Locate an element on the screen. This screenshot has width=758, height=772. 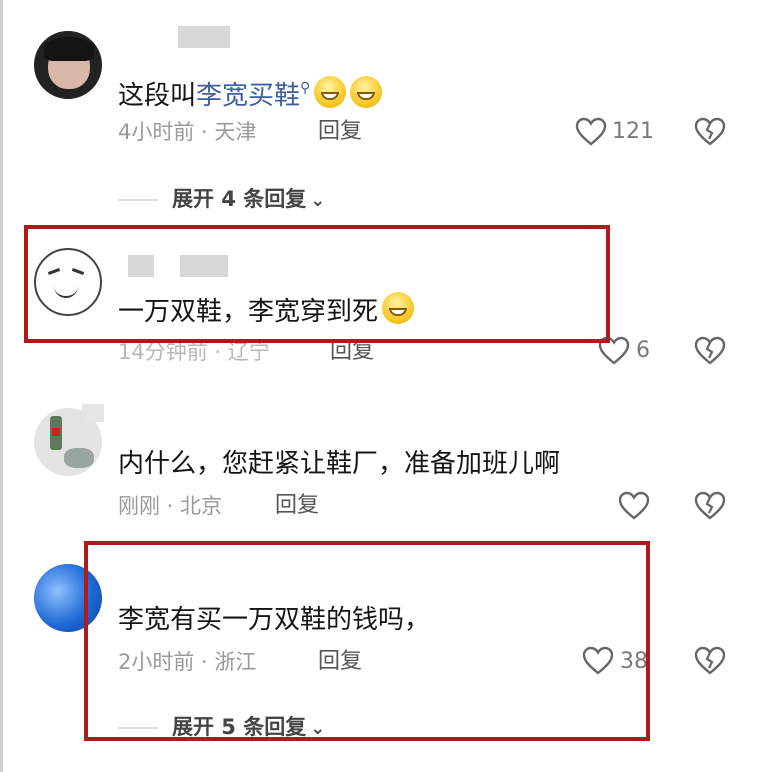
comment-meta: 刚刚 · 北京 is located at coordinates (170, 506).